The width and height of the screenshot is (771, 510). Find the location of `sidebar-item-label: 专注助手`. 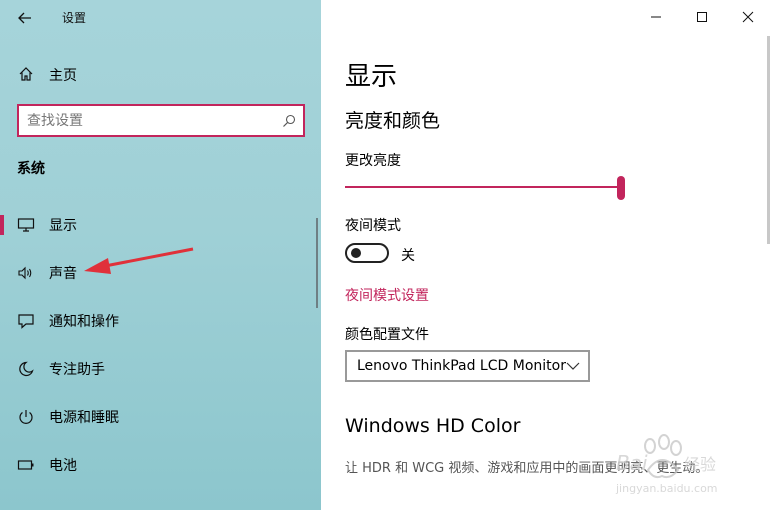

sidebar-item-label: 专注助手 is located at coordinates (77, 370).